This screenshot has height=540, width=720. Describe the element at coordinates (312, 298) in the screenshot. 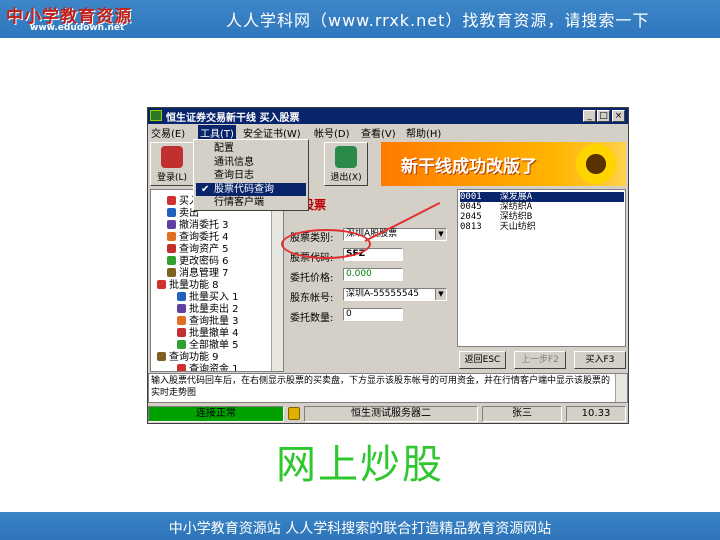

I see `account-label: 股东帐号:` at that location.